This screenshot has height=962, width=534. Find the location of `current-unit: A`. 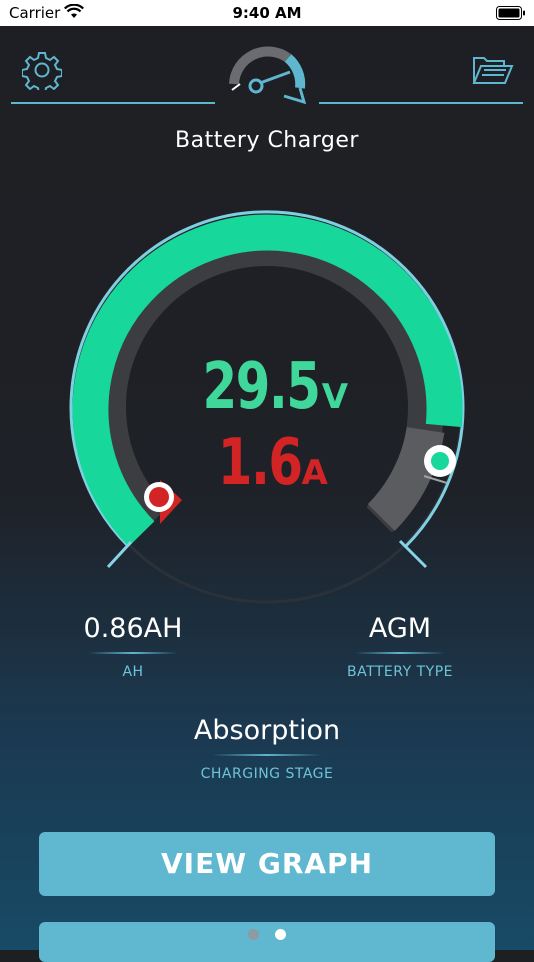

current-unit: A is located at coordinates (314, 473).